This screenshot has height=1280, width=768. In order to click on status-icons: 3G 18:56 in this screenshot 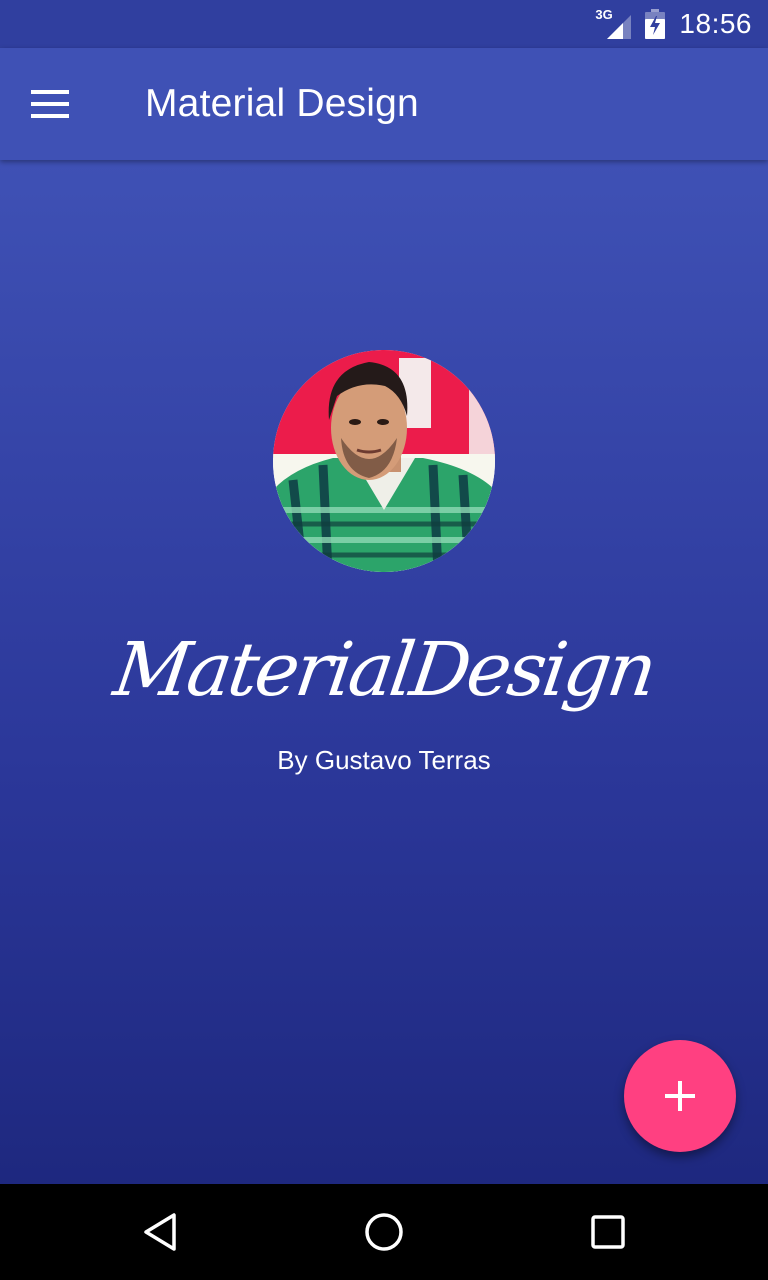, I will do `click(673, 24)`.